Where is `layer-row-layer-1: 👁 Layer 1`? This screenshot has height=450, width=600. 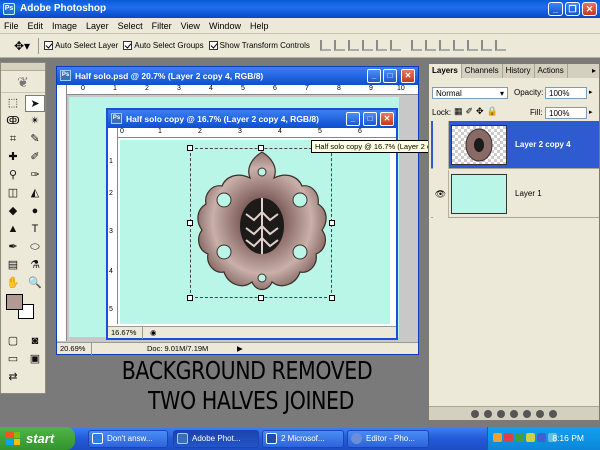 layer-row-layer-1: 👁 Layer 1 is located at coordinates (515, 194).